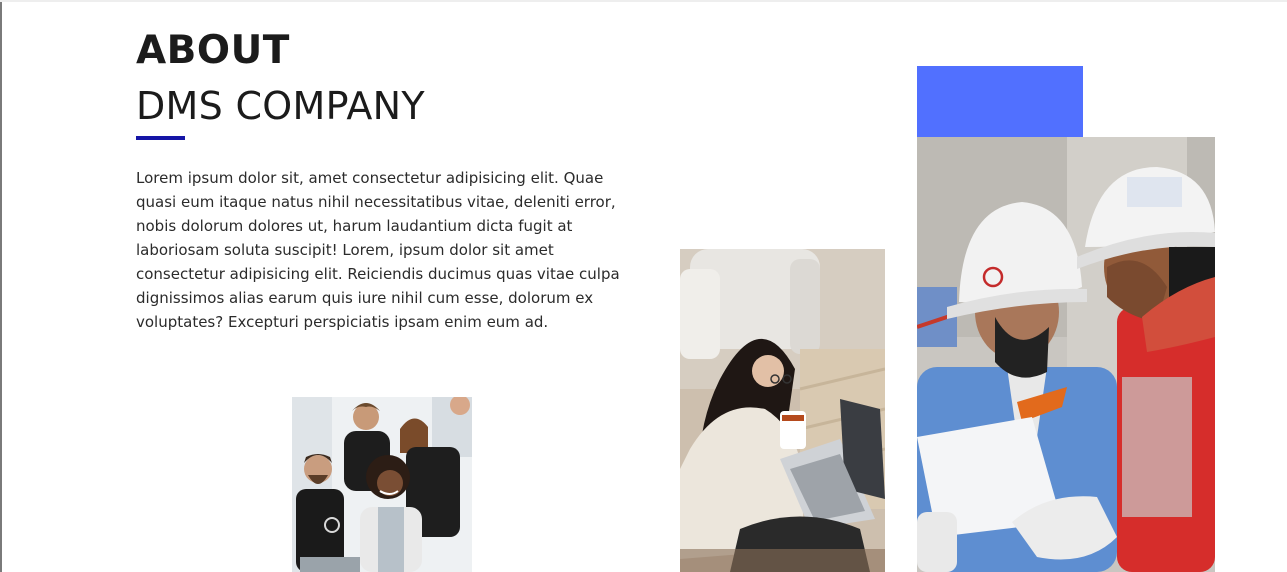 This screenshot has height=572, width=1287. I want to click on laptop-photo, so click(782, 410).